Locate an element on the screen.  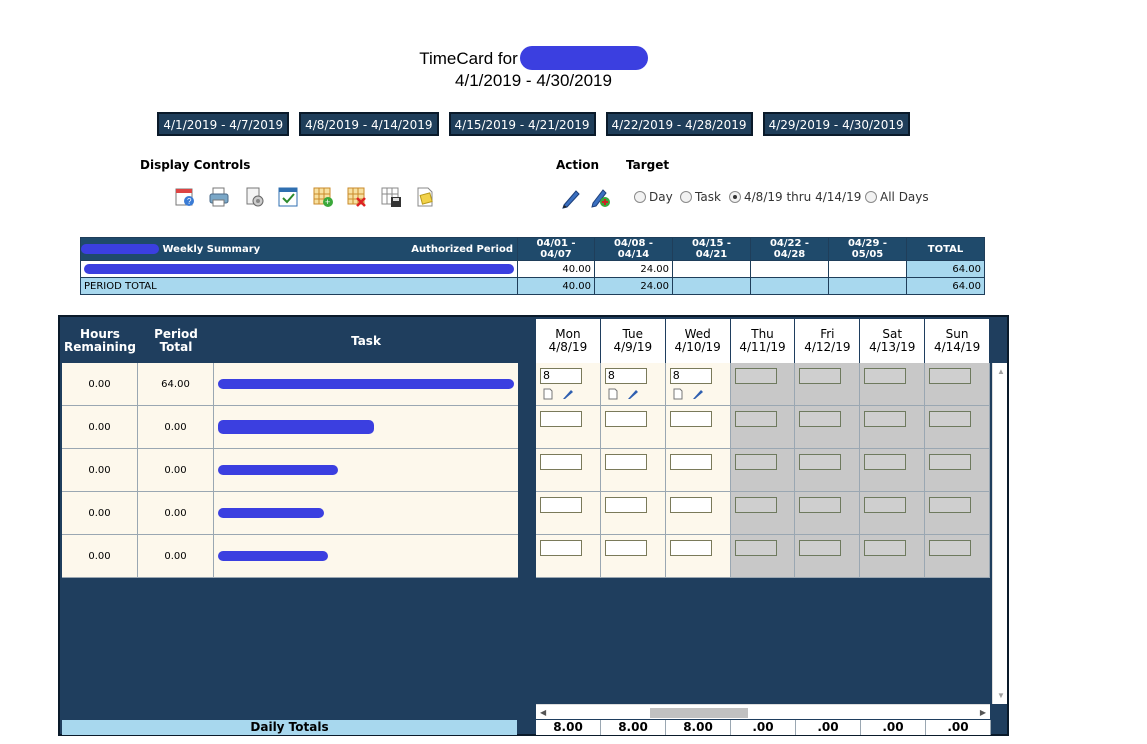
period-total-header: Period Total is located at coordinates (176, 340).